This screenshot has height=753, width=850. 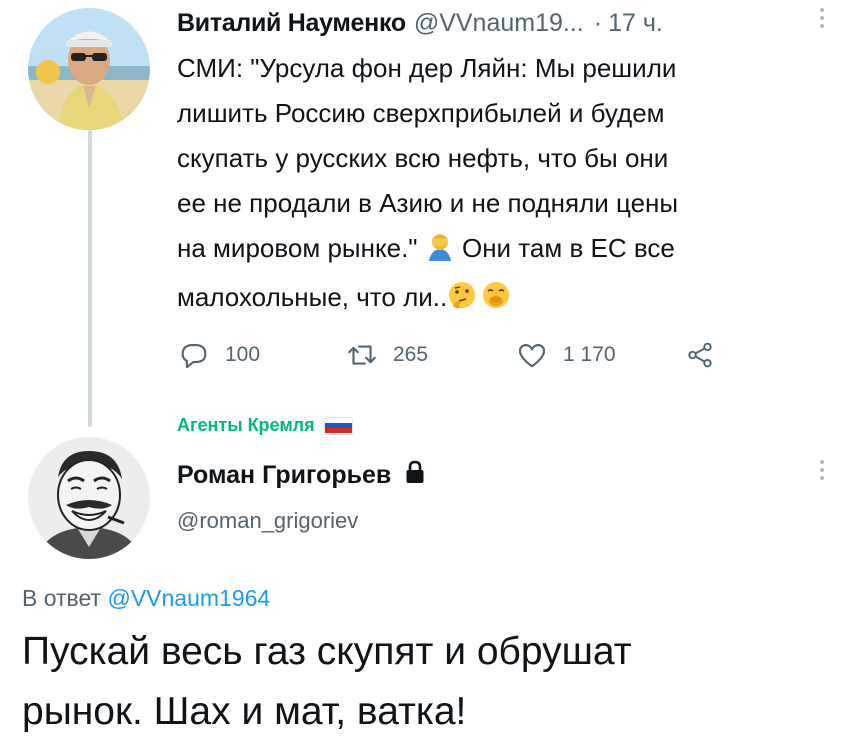 I want to click on reply-icon, so click(x=194, y=355).